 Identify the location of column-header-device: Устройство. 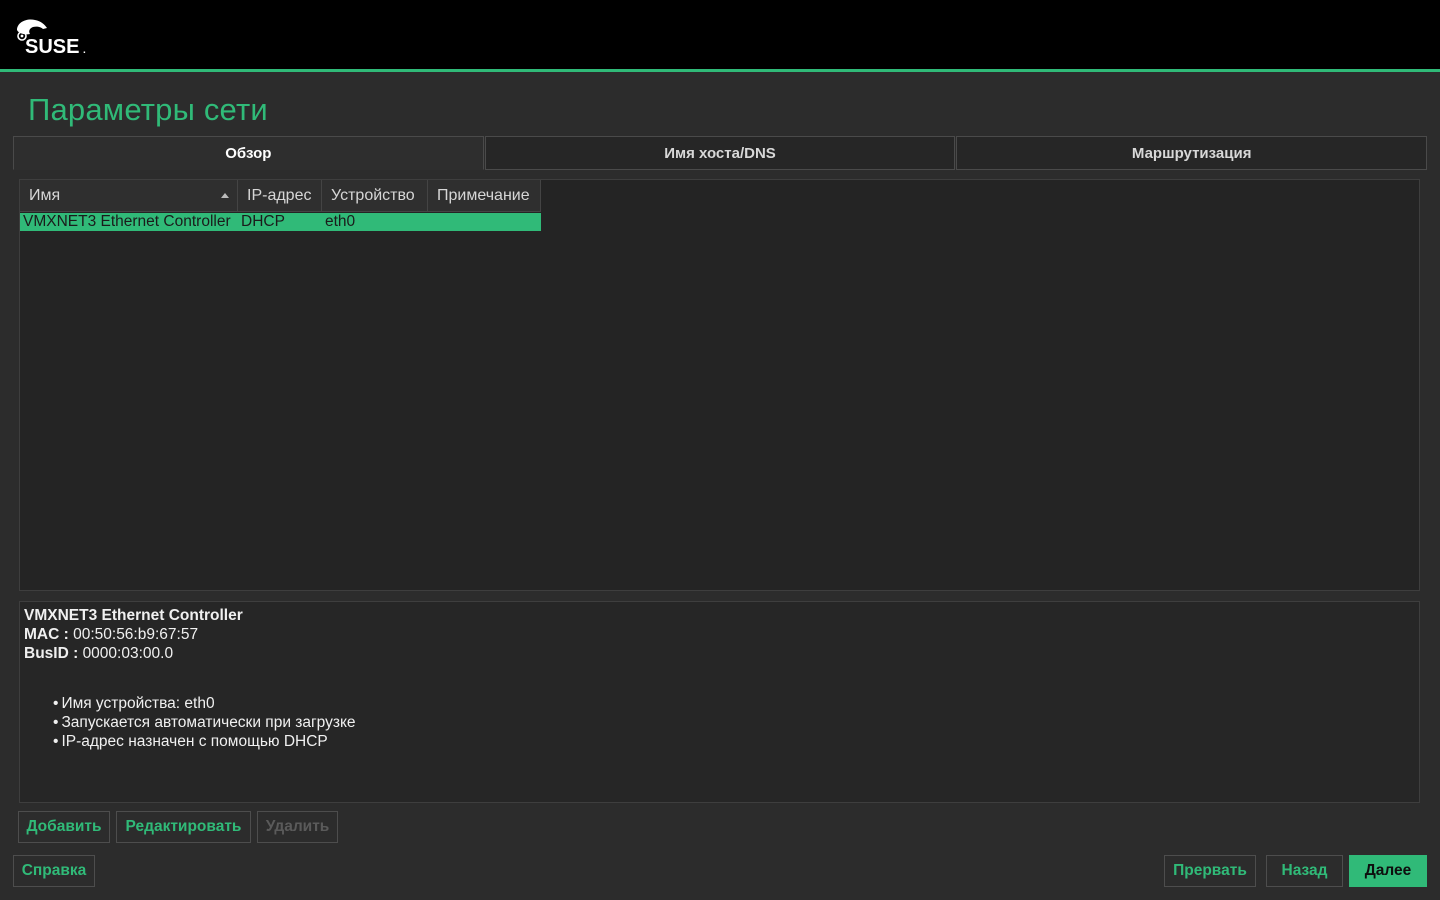
(375, 196).